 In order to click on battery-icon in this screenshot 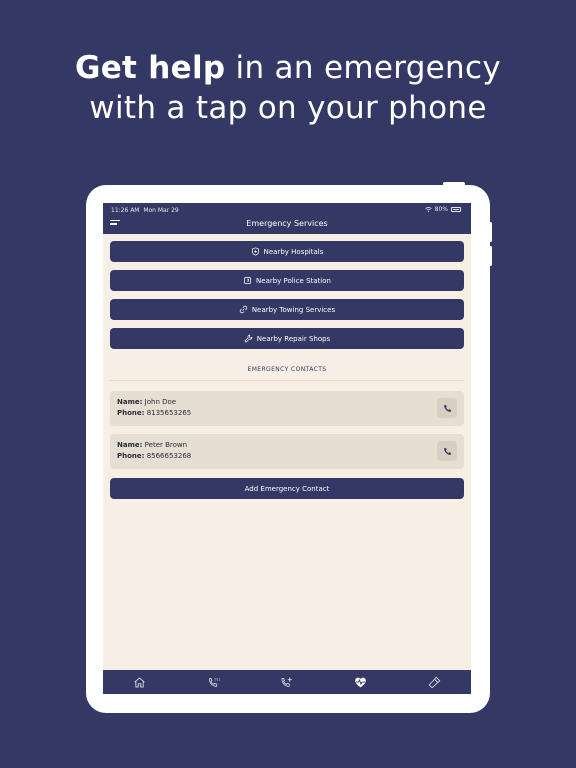, I will do `click(456, 209)`.